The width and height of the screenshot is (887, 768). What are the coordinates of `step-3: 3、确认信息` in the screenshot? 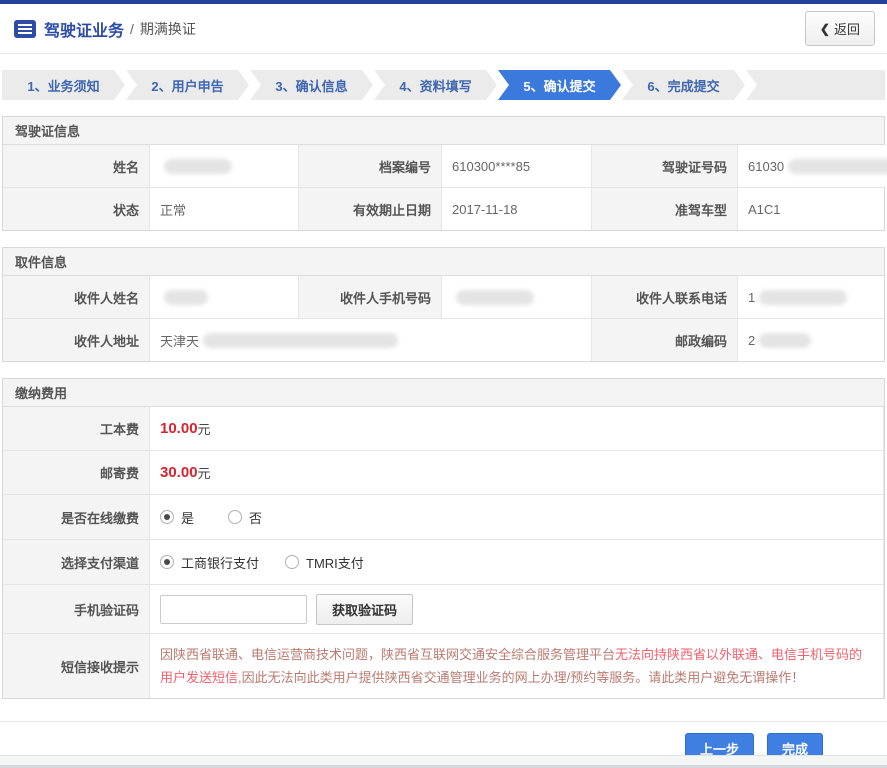 It's located at (311, 85).